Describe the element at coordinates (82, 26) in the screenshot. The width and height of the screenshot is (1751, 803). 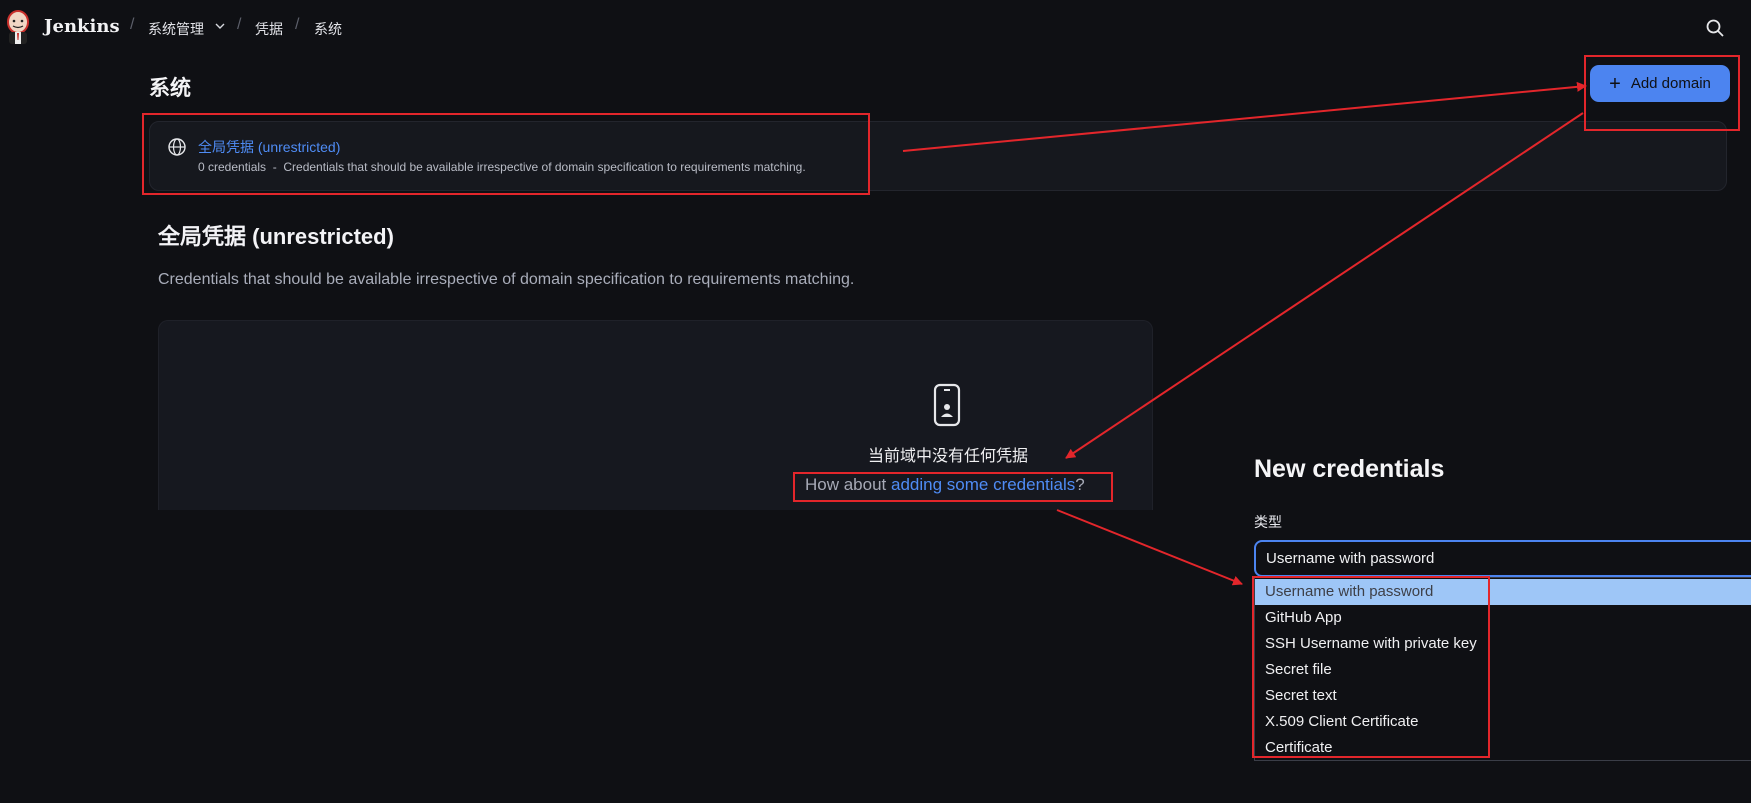
I see `brand-name: Jenkins` at that location.